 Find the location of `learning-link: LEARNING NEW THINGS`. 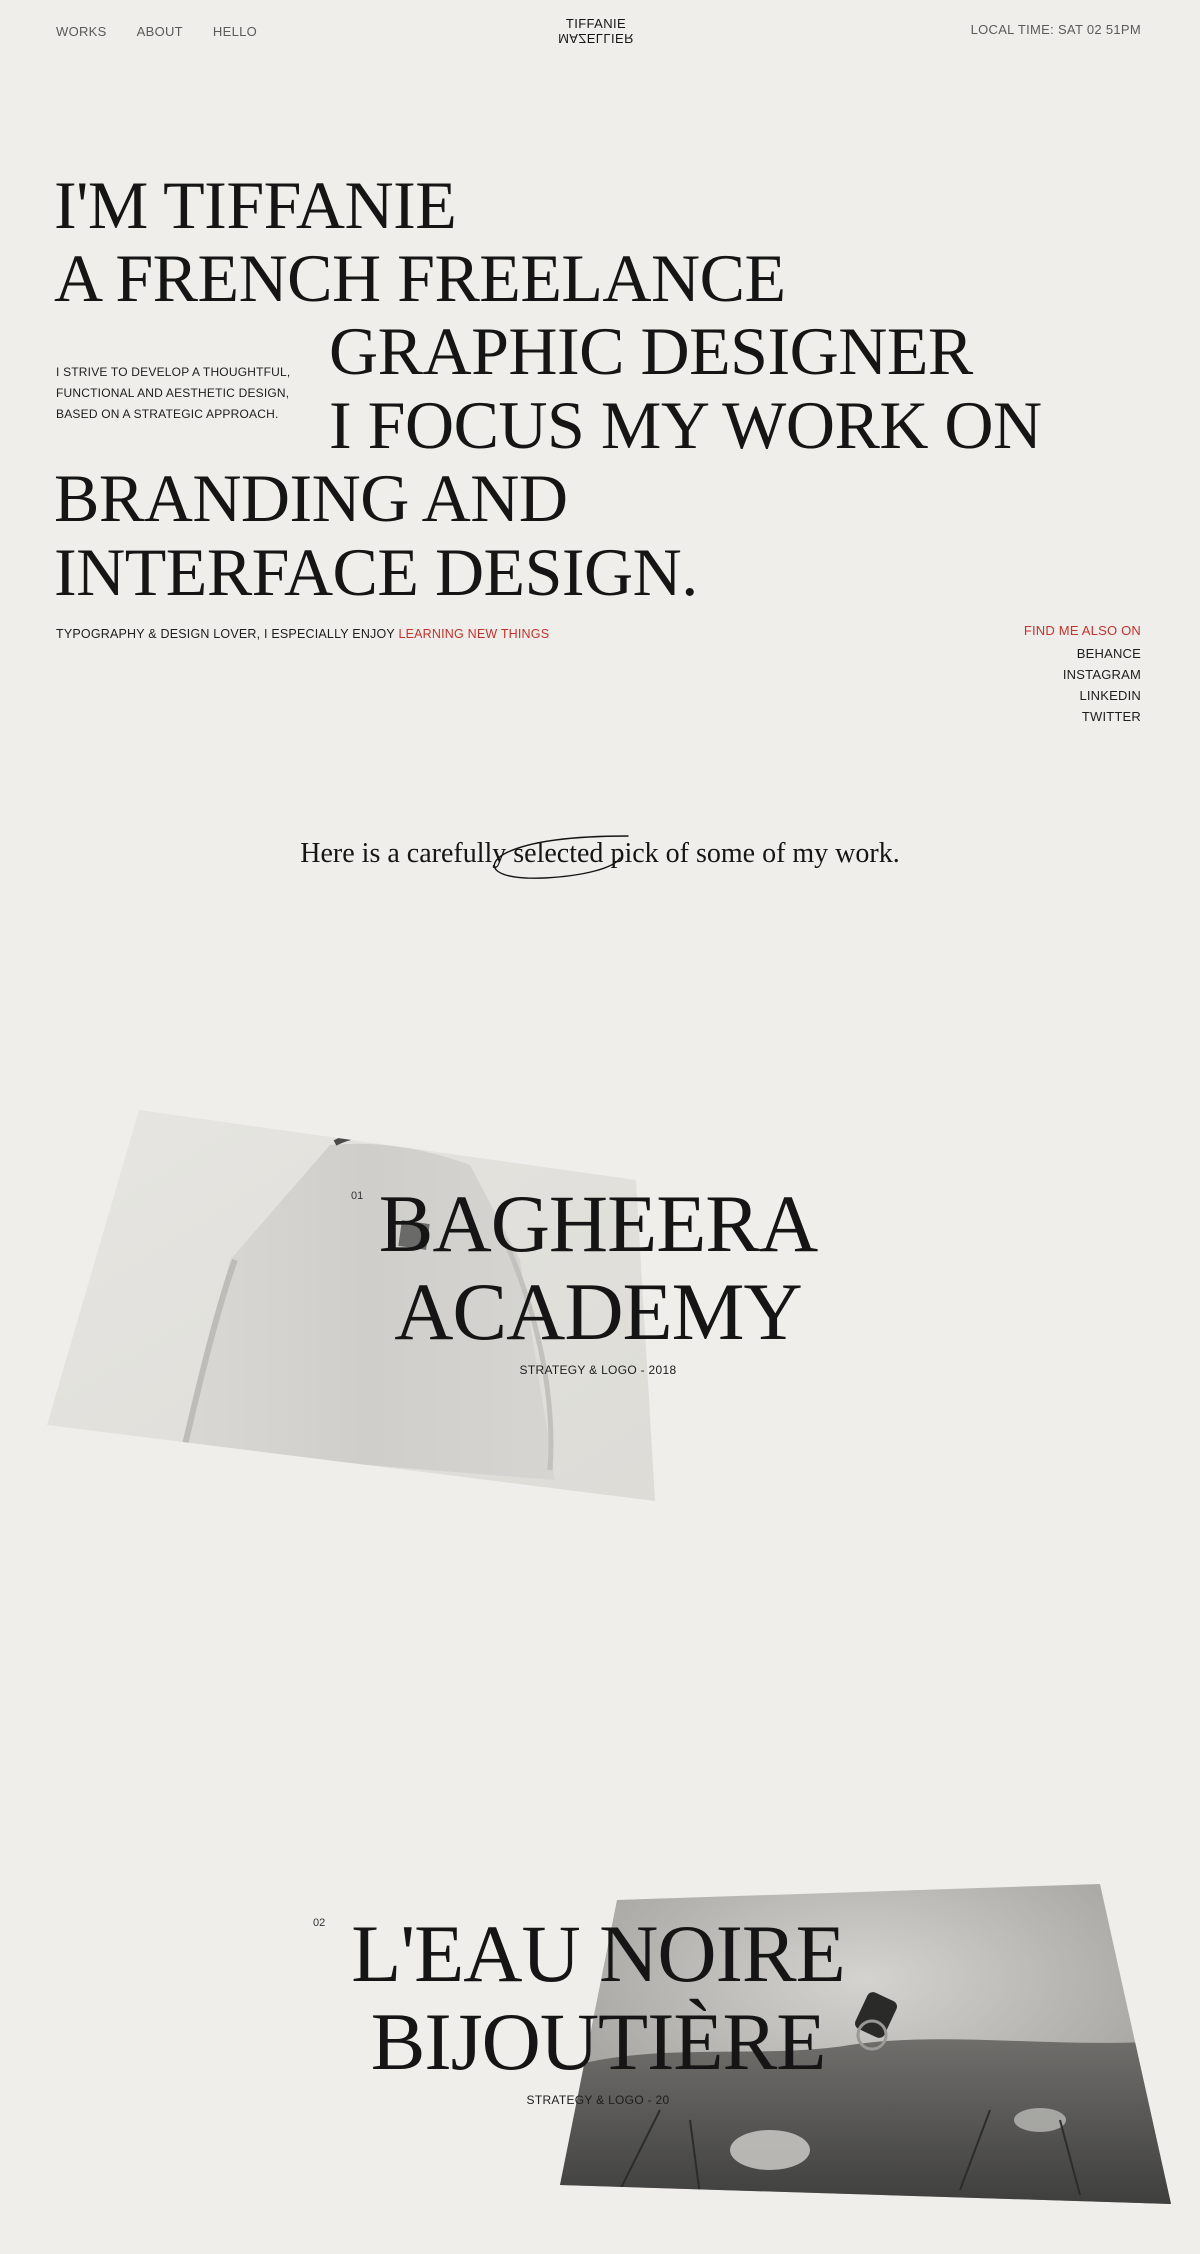

learning-link: LEARNING NEW THINGS is located at coordinates (473, 634).